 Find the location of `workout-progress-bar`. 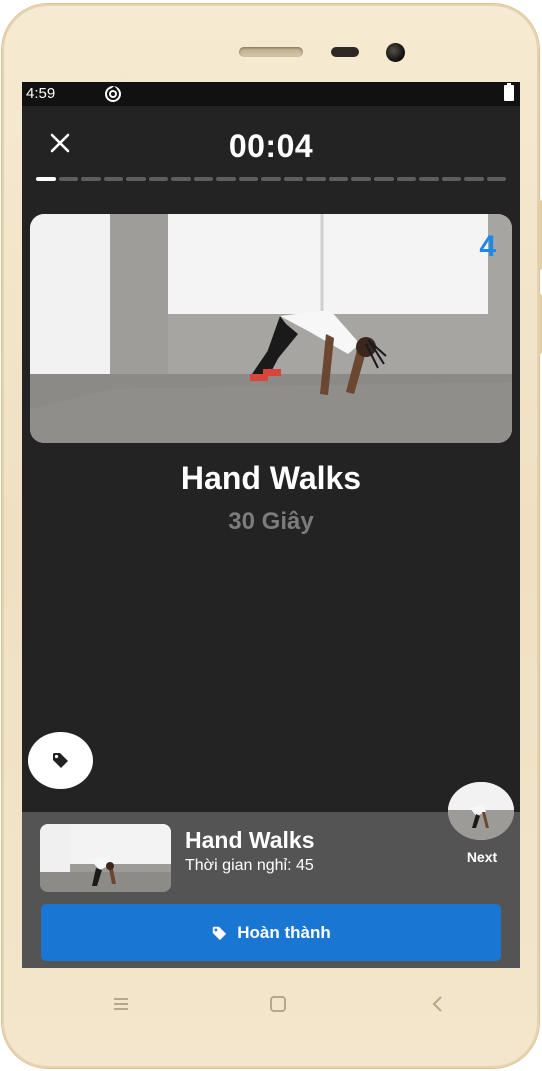

workout-progress-bar is located at coordinates (271, 179).